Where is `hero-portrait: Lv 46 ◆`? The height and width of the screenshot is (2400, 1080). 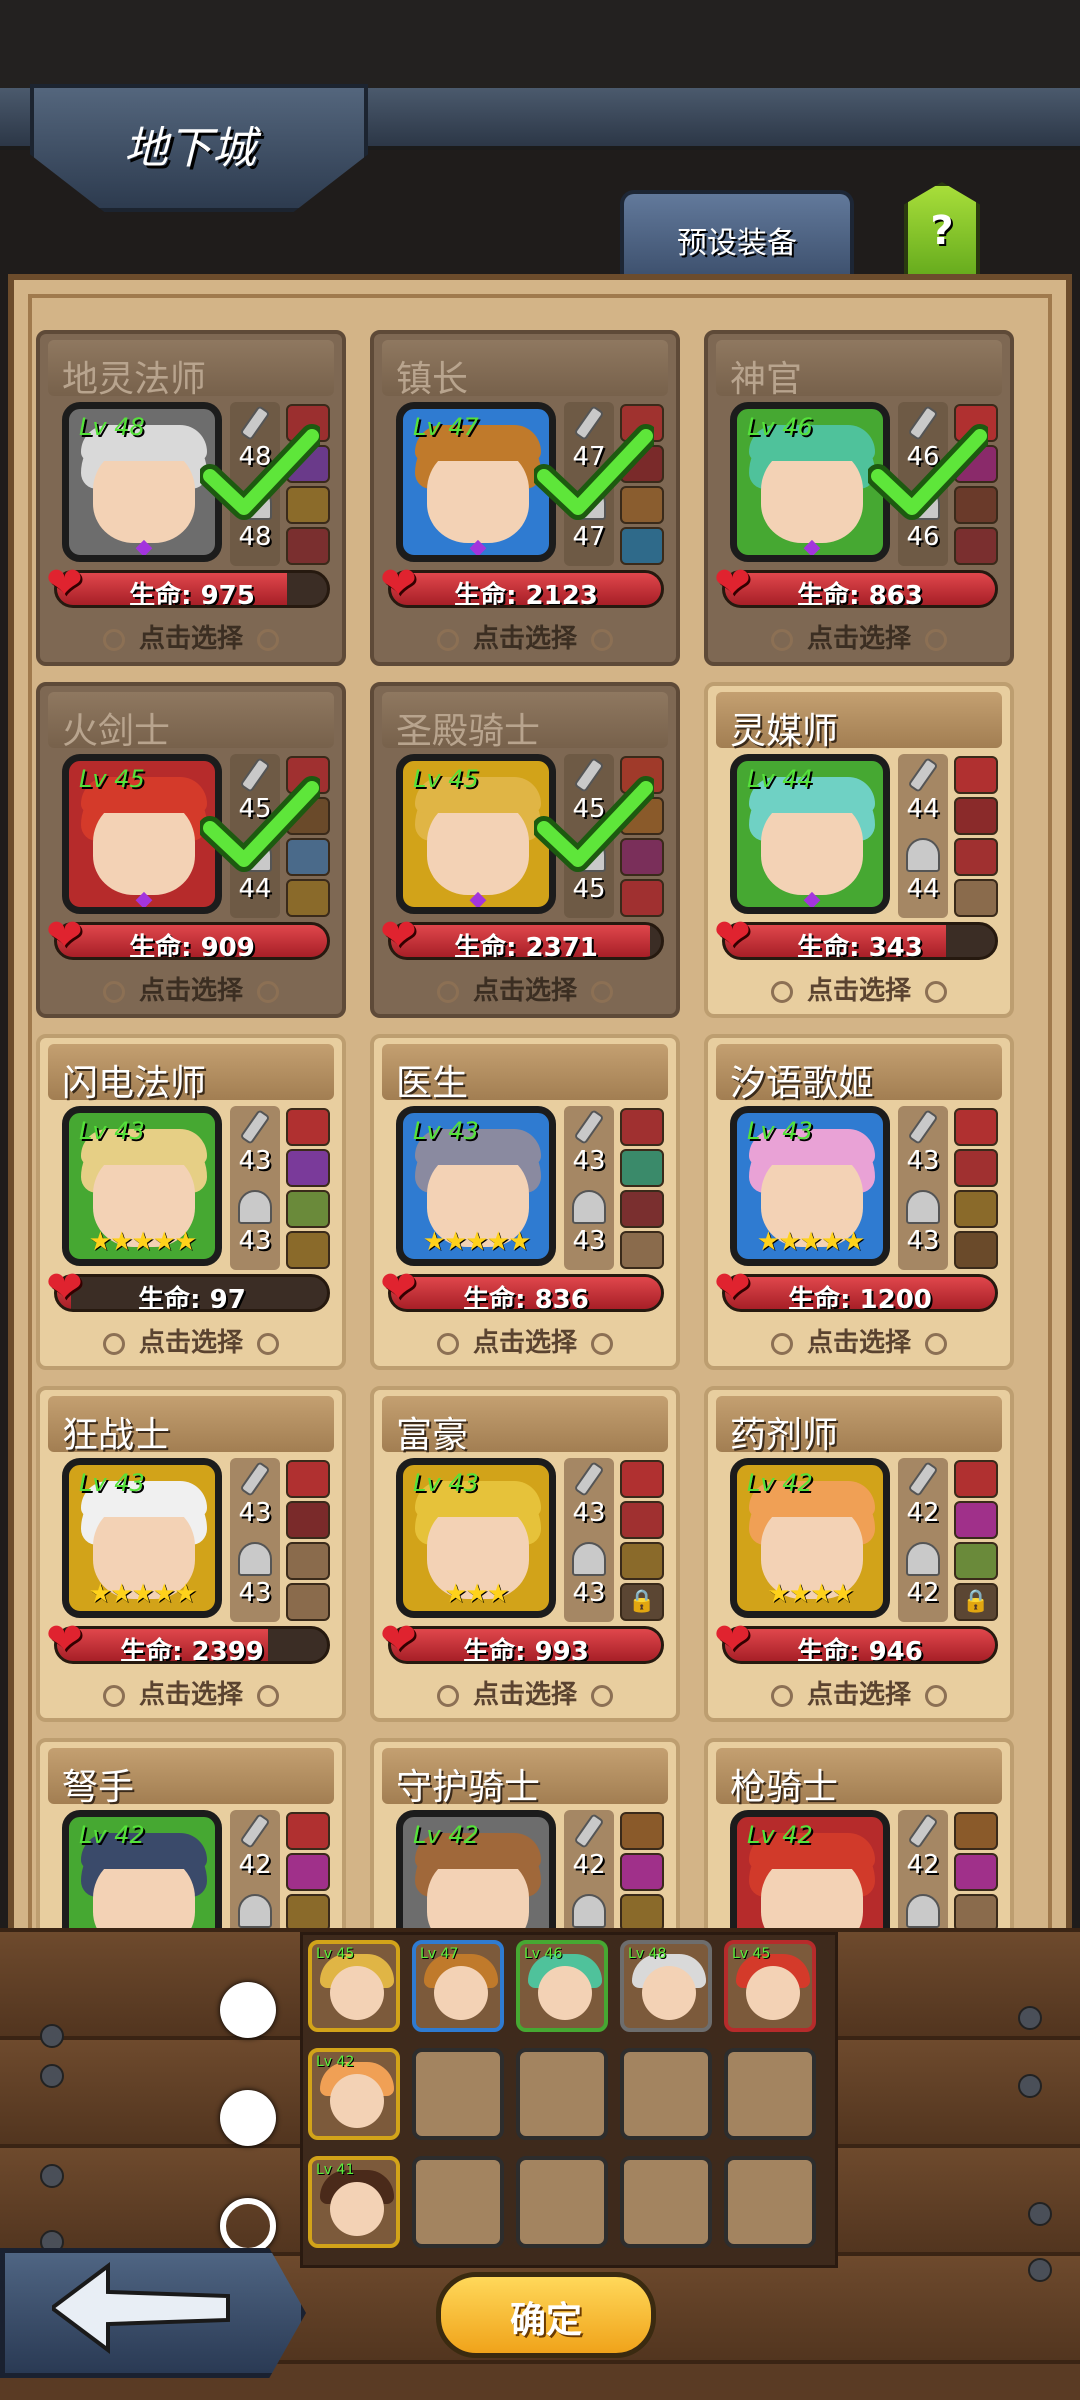
hero-portrait: Lv 46 ◆ is located at coordinates (810, 482).